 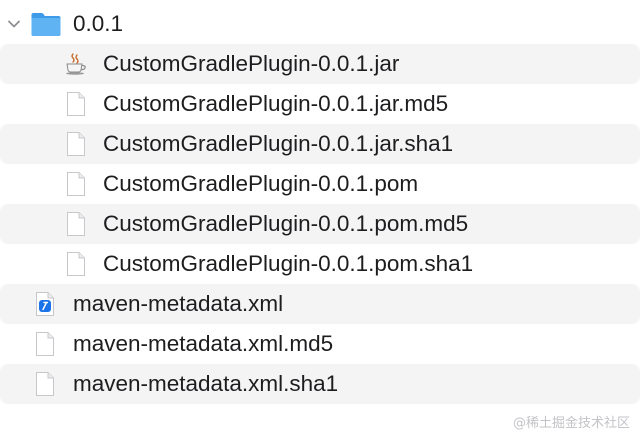 I want to click on list-item: CustomGradlePlugin-0.0.1.pom.md5, so click(x=320, y=224).